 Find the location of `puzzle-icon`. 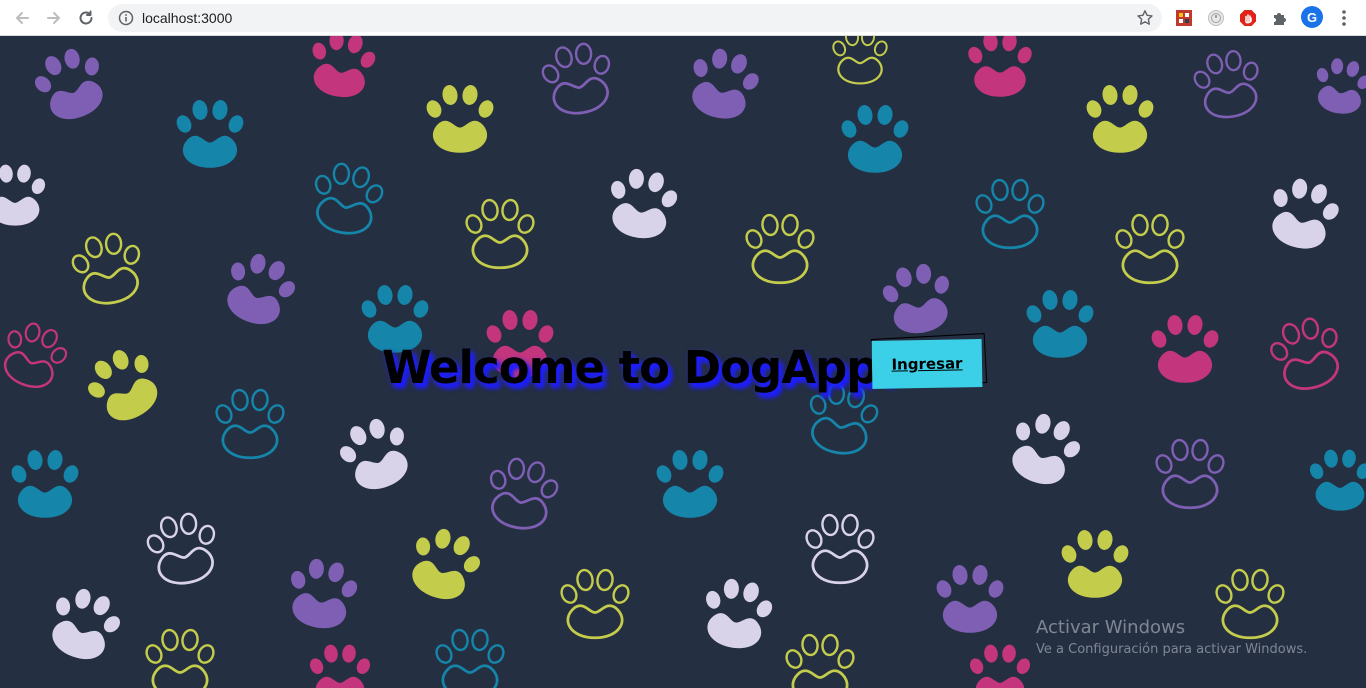

puzzle-icon is located at coordinates (1280, 18).